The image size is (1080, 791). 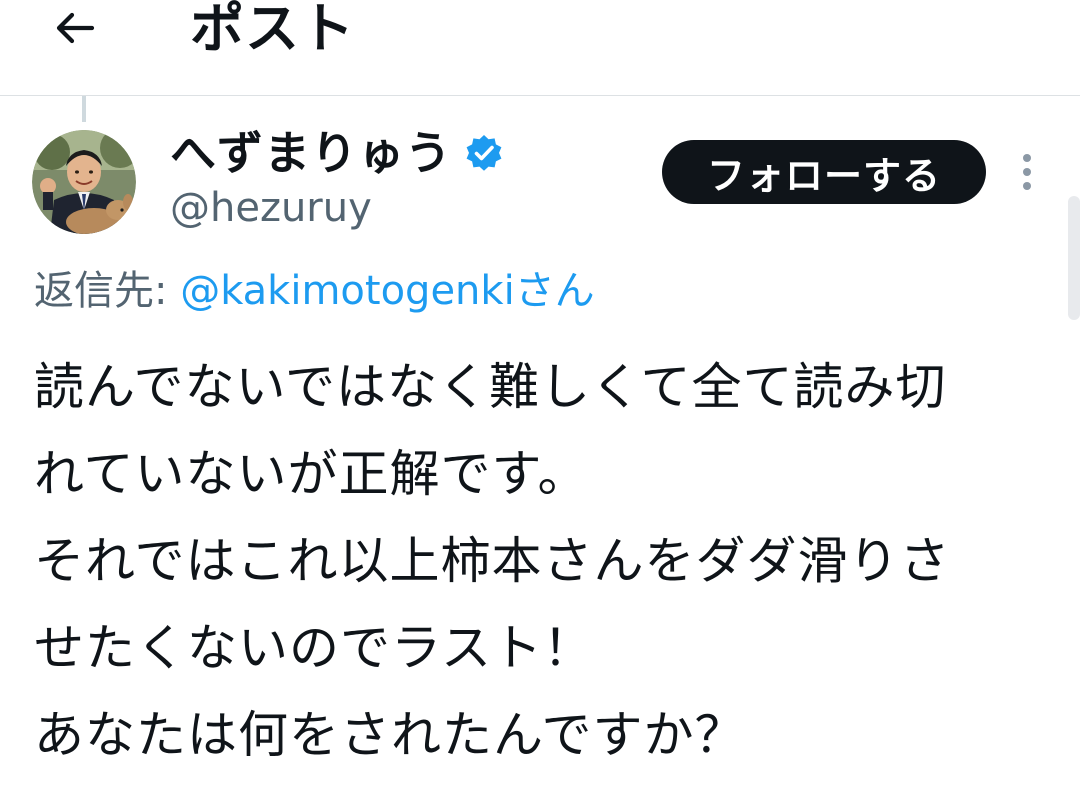 I want to click on reply-mention-suffix: さん, so click(x=554, y=291).